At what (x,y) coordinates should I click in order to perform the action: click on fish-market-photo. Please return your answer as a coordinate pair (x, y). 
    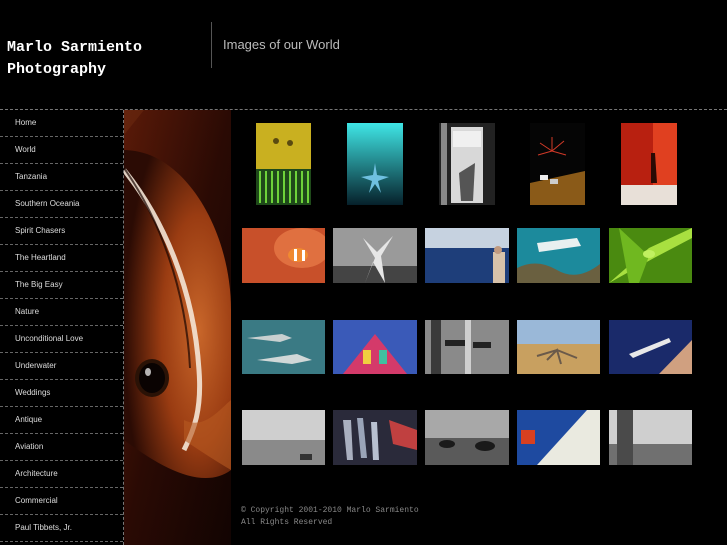
    Looking at the image, I should click on (375, 437).